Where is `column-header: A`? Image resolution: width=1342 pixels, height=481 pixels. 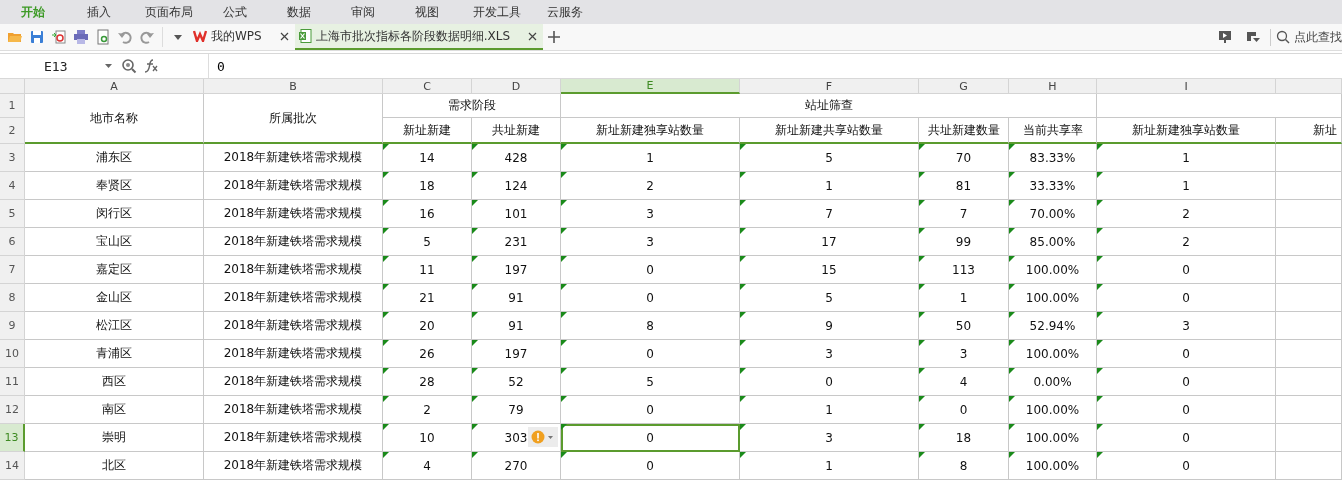
column-header: A is located at coordinates (114, 86).